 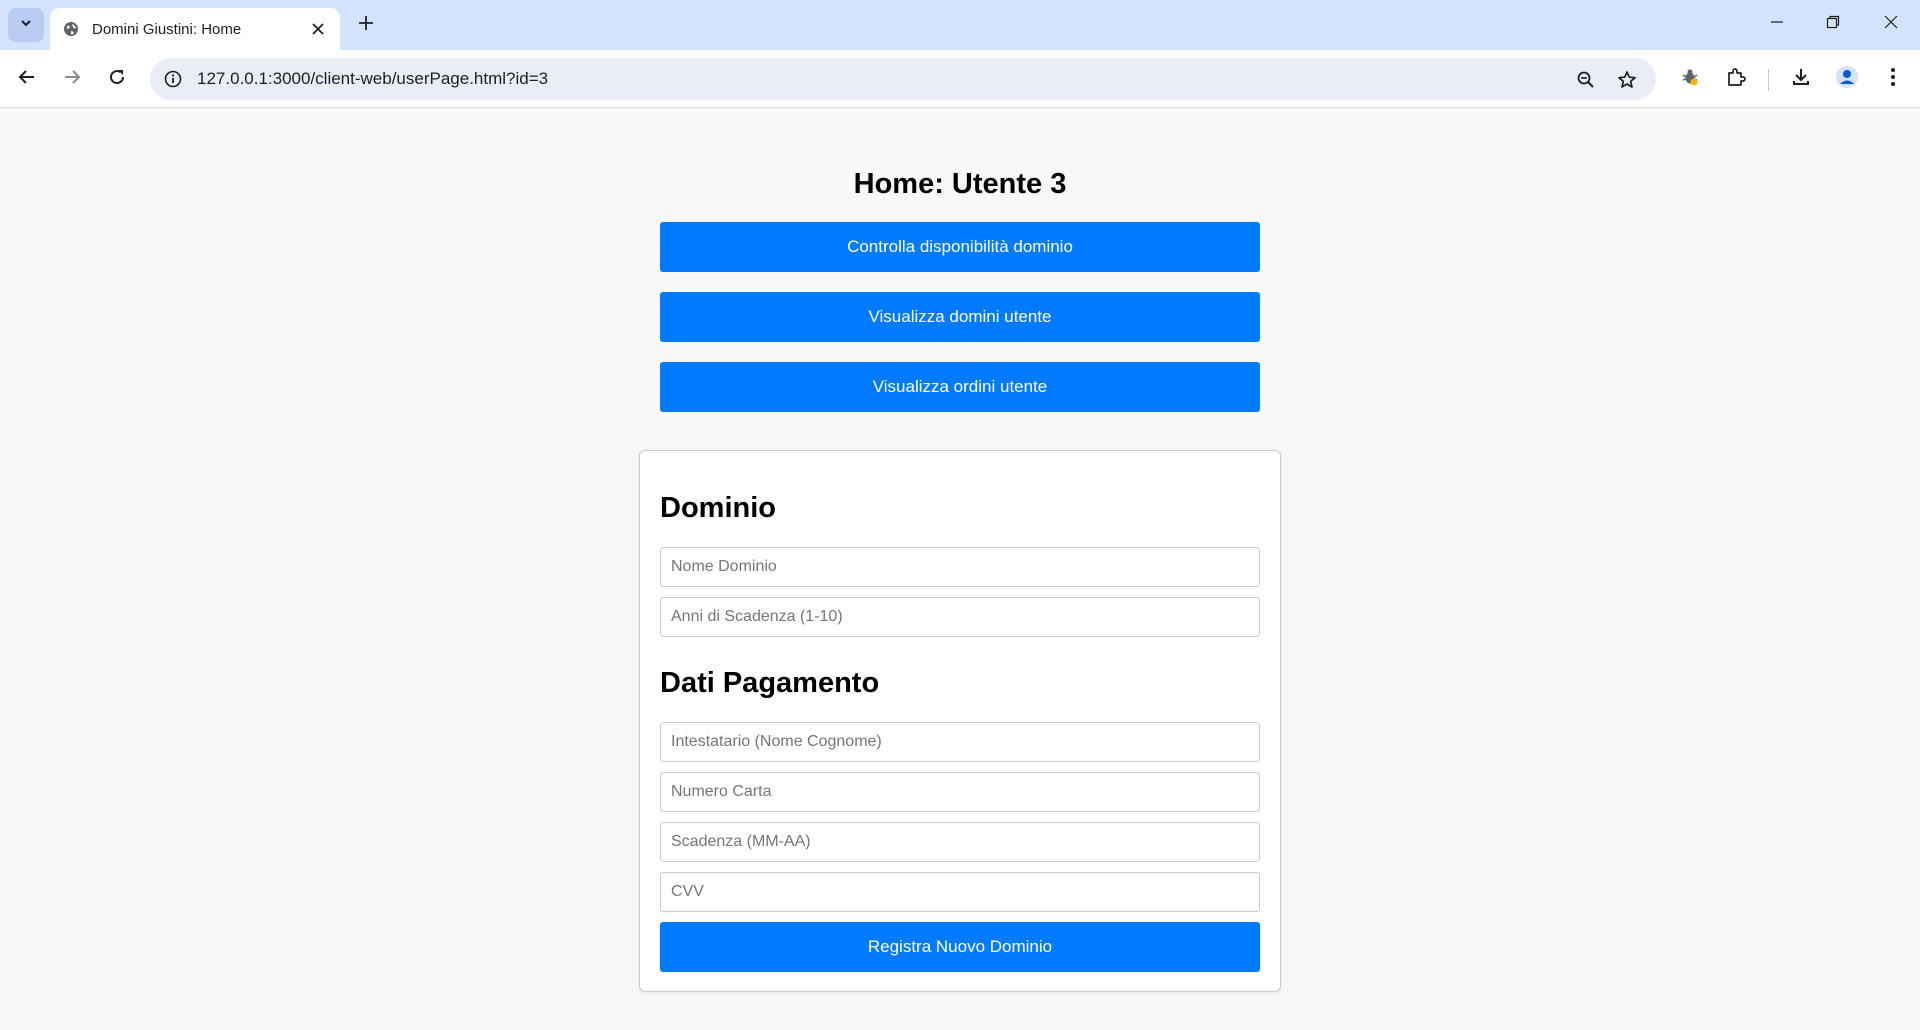 I want to click on check-domain-button: Controlla disponibilità dominio, so click(x=960, y=247).